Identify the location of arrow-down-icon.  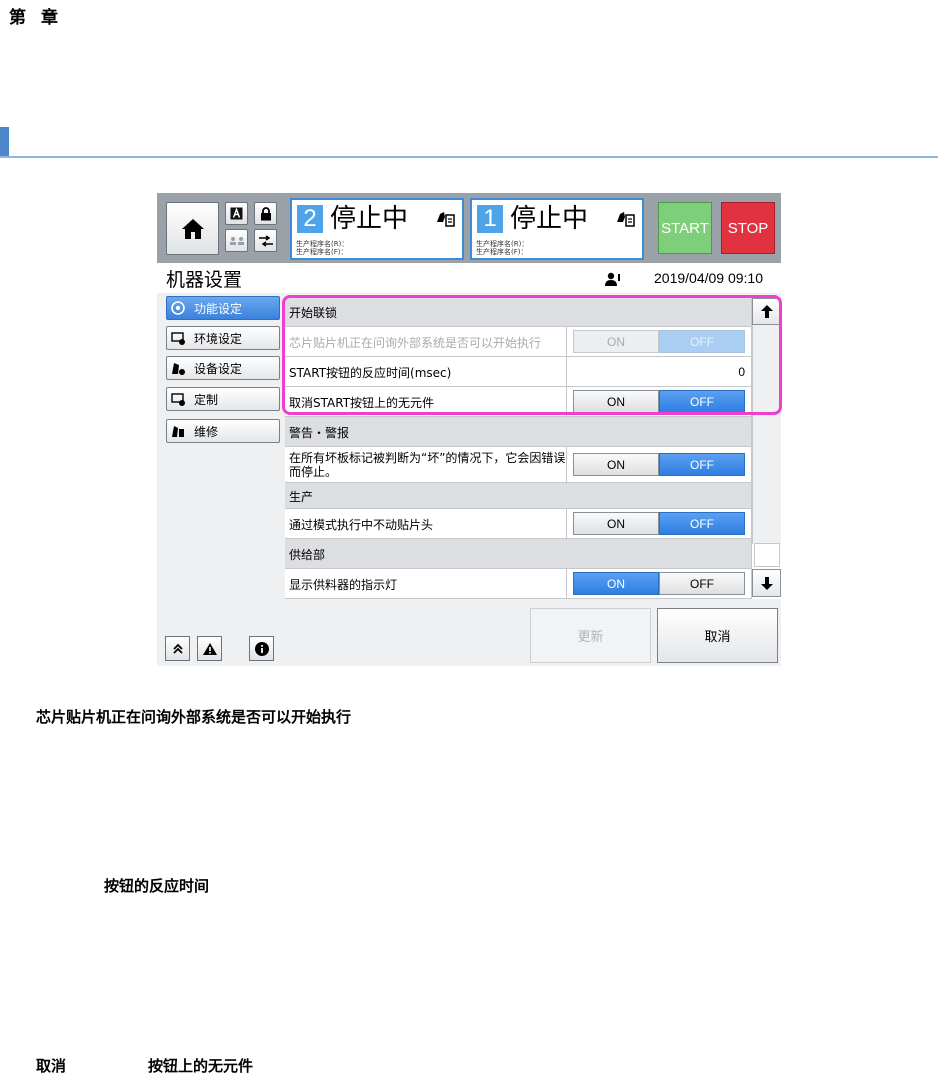
(766, 583).